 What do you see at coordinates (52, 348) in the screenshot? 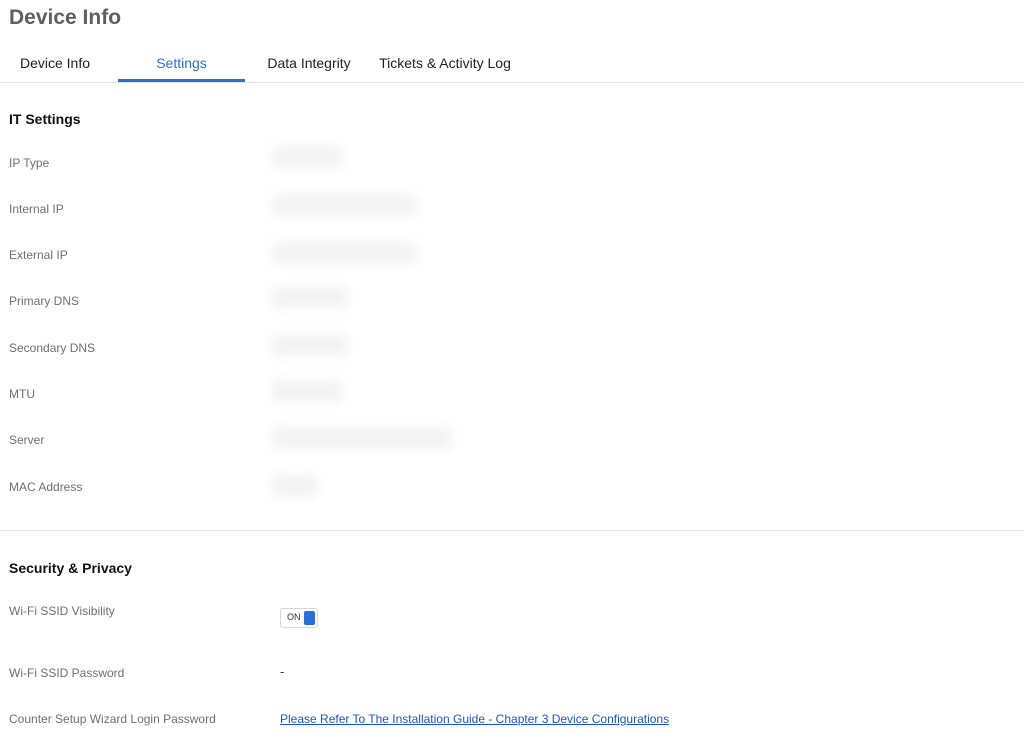
I see `secondary-dns-label: Secondary DNS` at bounding box center [52, 348].